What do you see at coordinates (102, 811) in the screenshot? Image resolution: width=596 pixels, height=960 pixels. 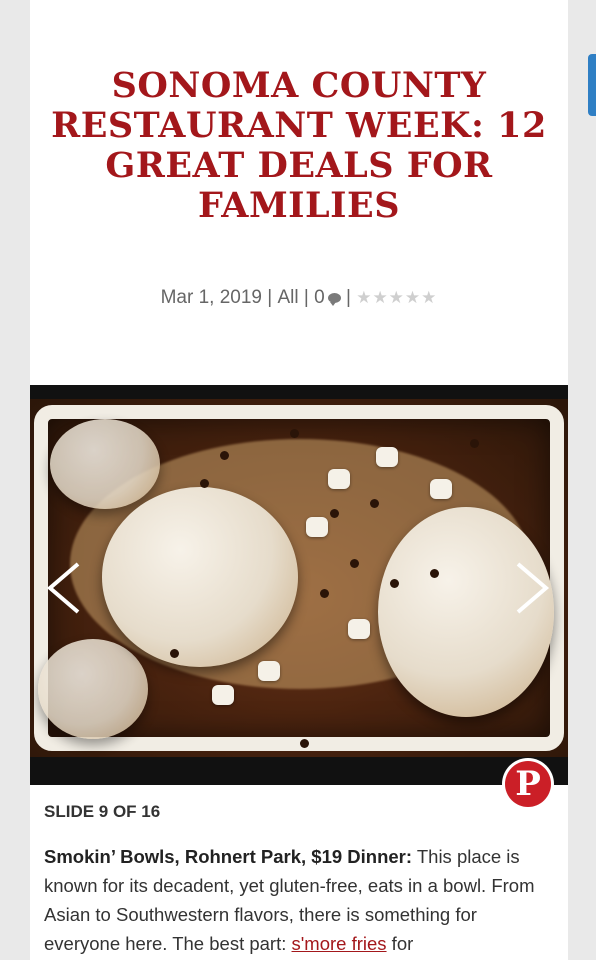 I see `slide-counter: SLIDE 9 OF 16` at bounding box center [102, 811].